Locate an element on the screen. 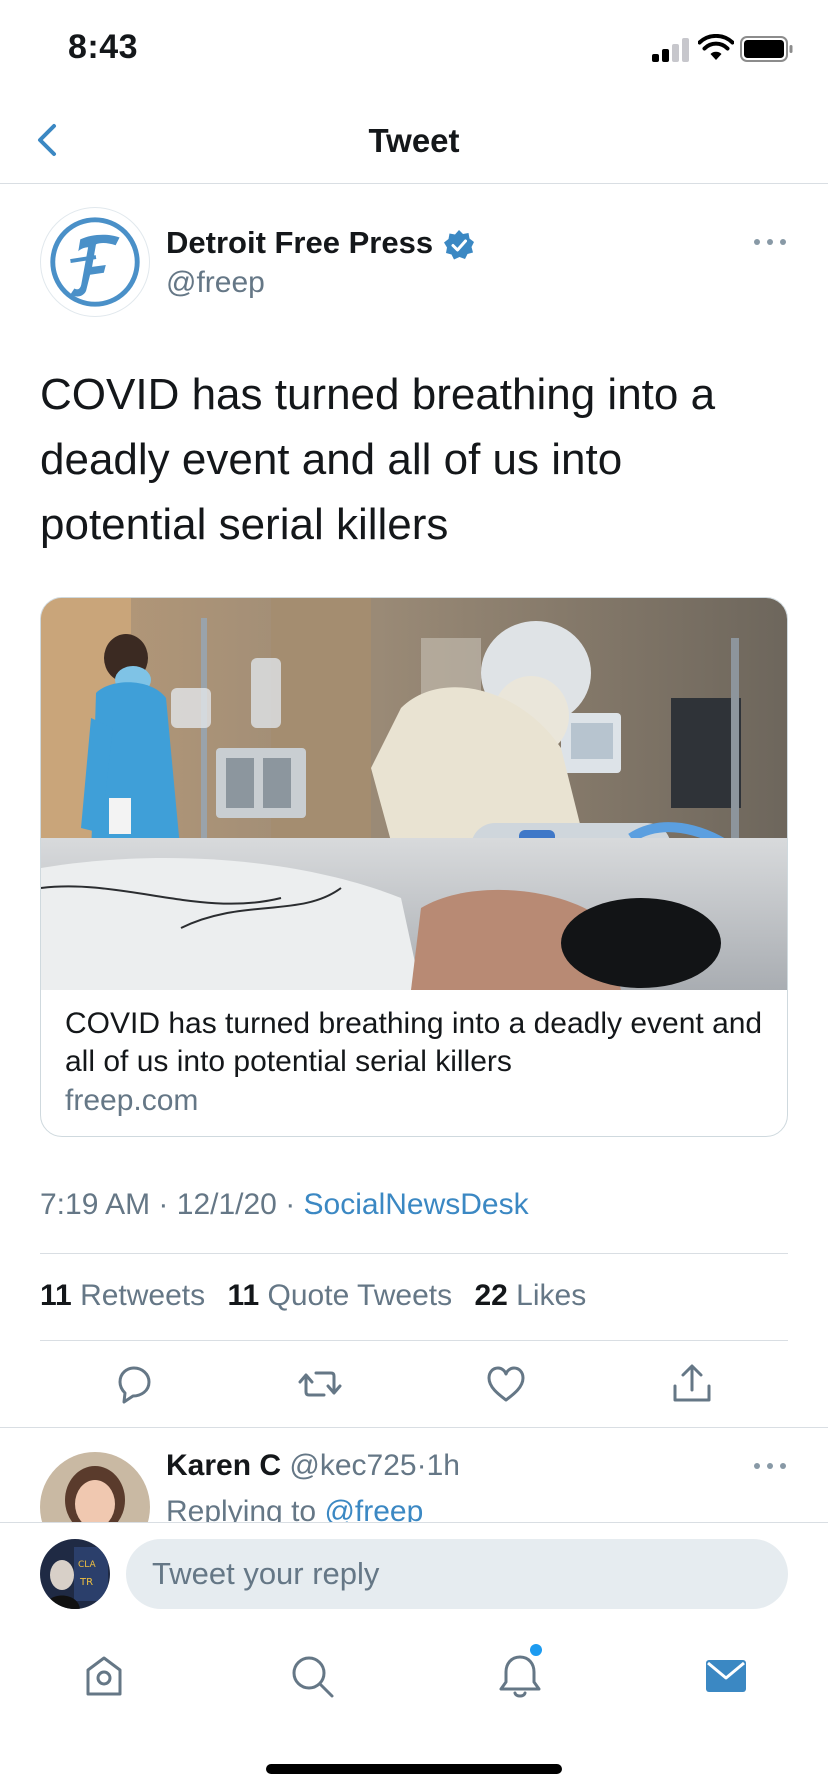 Image resolution: width=828 pixels, height=1792 pixels. reply-avatar is located at coordinates (95, 1487).